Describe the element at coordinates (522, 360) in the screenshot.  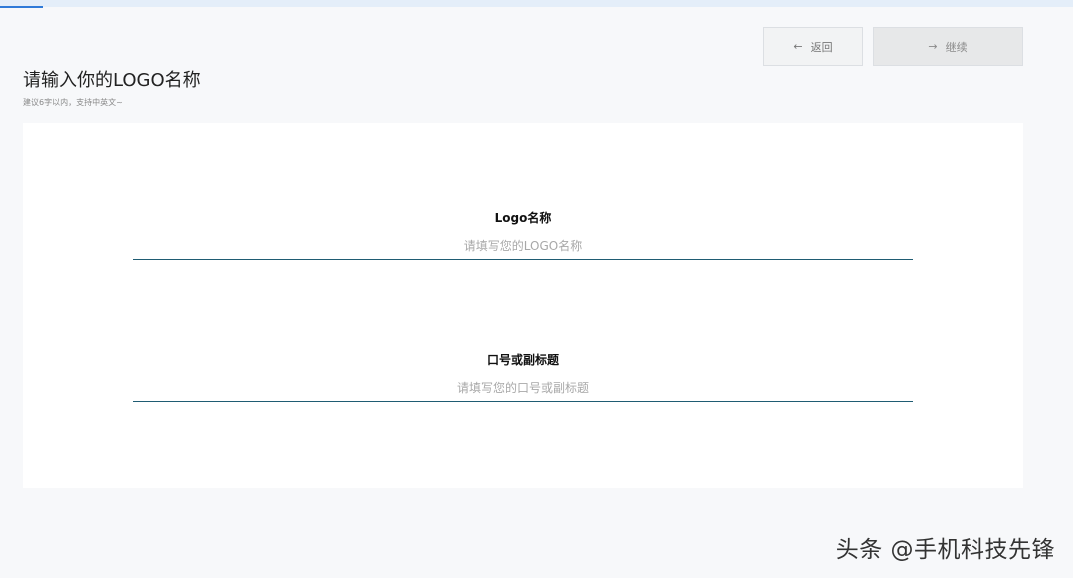
I see `slogan-label: 口号或副标题` at that location.